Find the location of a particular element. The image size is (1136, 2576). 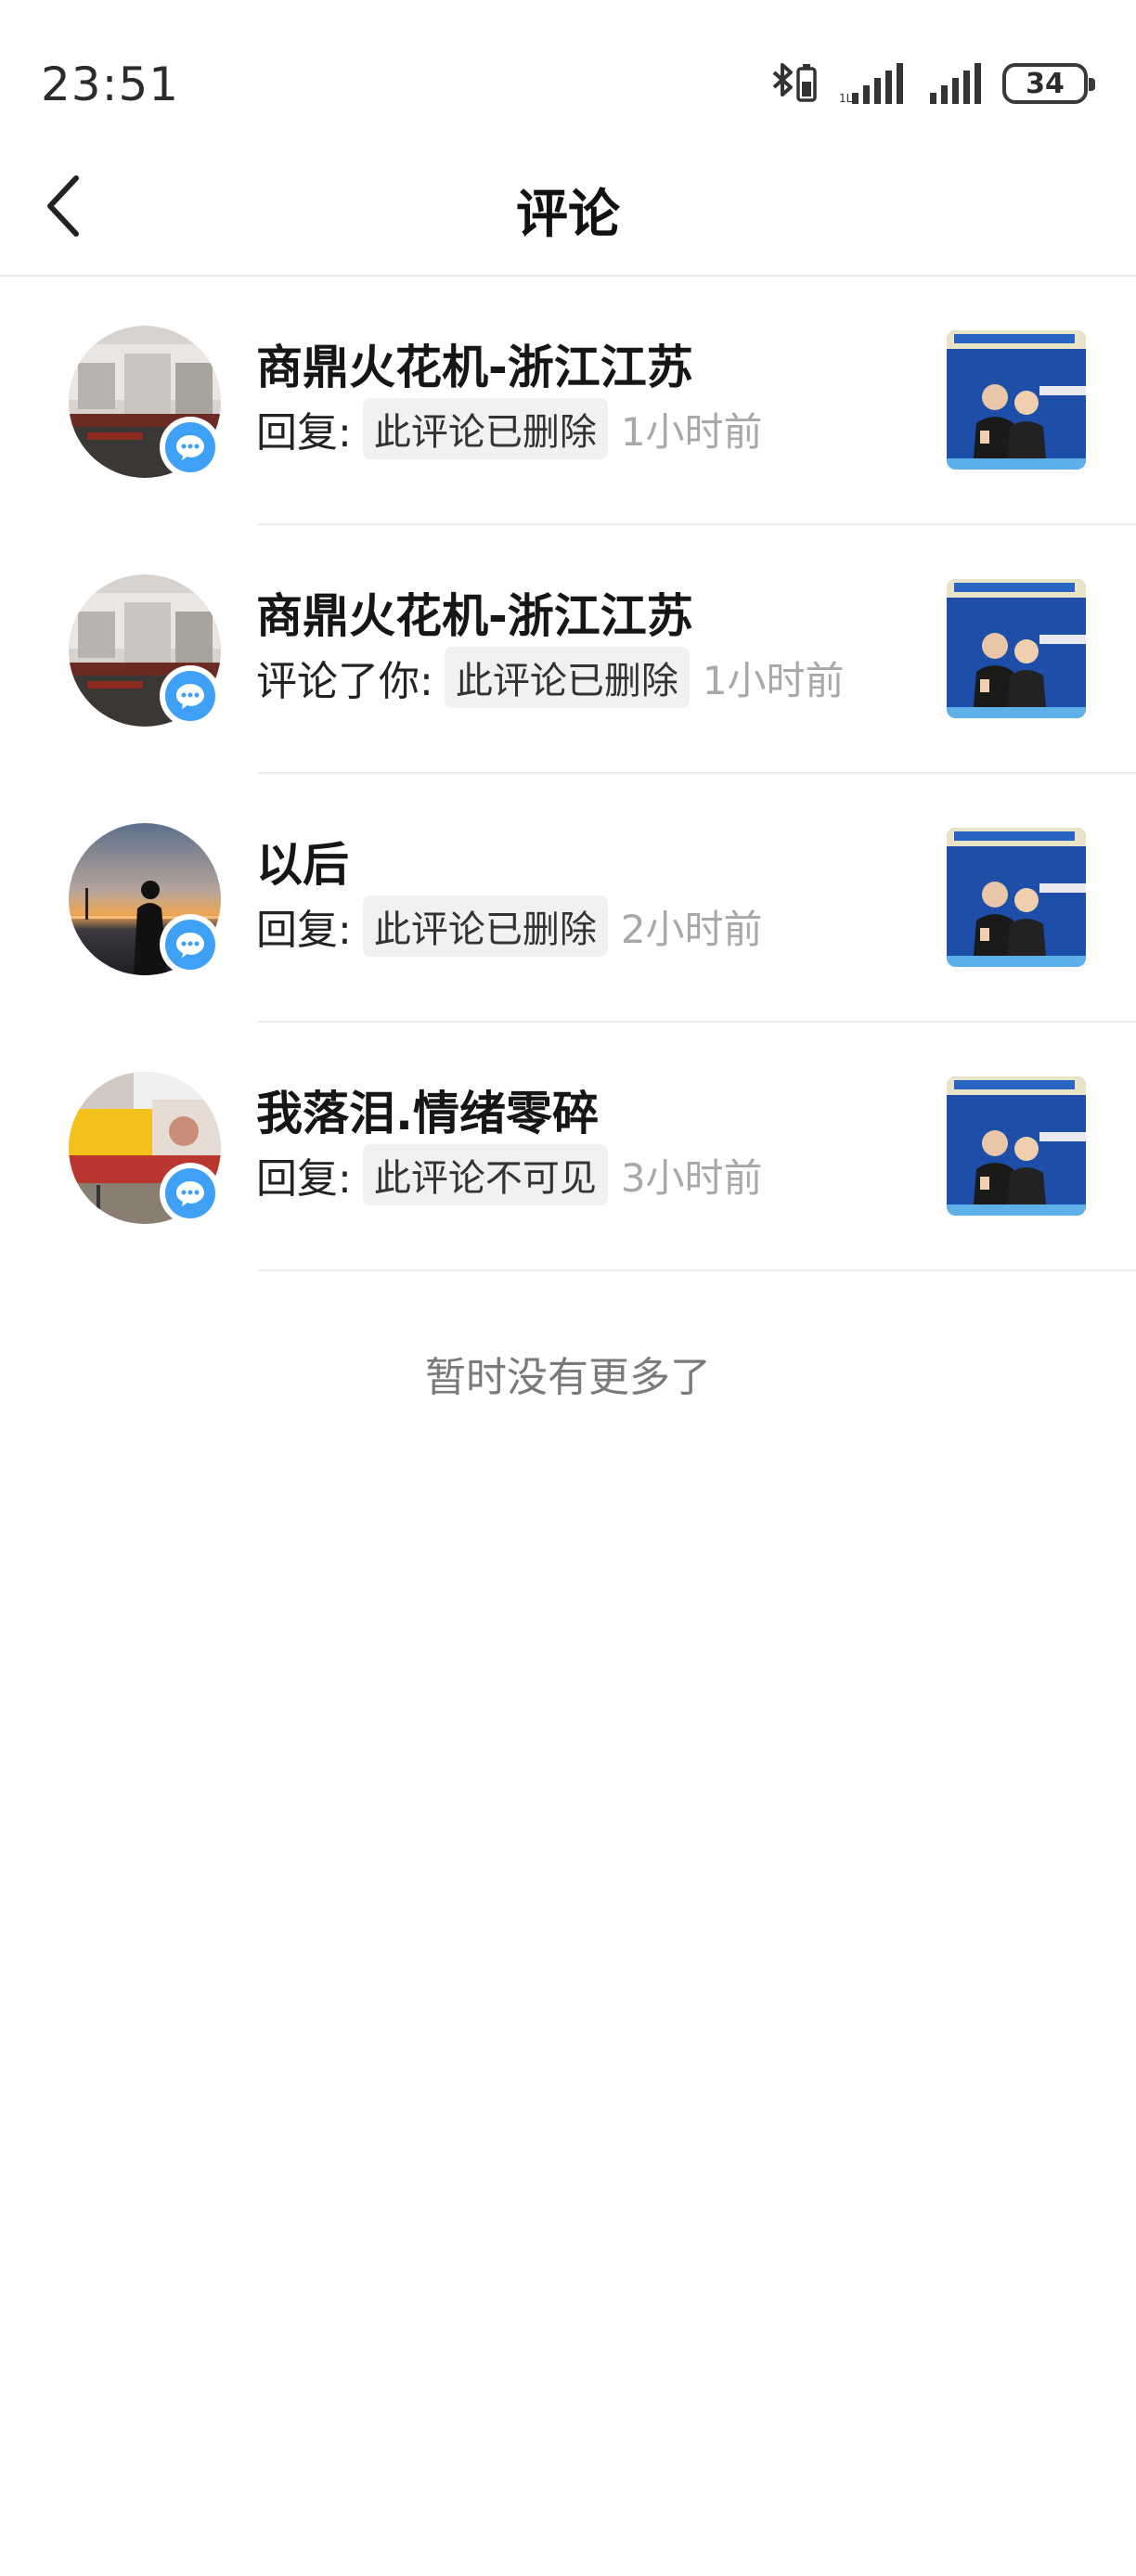

nav-bar: 评论 is located at coordinates (568, 208).